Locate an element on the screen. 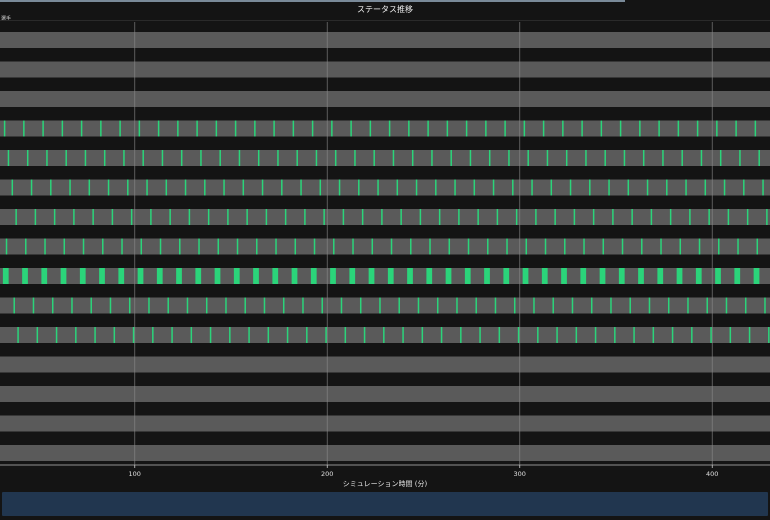 Image resolution: width=770 pixels, height=520 pixels. x-axis-label: シミュレーション時間 (分) is located at coordinates (385, 484).